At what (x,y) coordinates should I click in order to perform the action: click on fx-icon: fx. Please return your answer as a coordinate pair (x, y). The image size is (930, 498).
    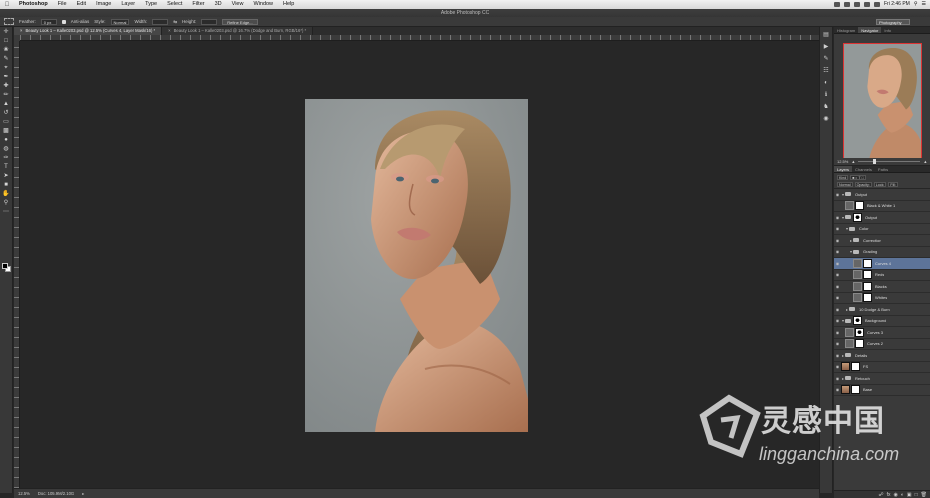
    Looking at the image, I should click on (889, 495).